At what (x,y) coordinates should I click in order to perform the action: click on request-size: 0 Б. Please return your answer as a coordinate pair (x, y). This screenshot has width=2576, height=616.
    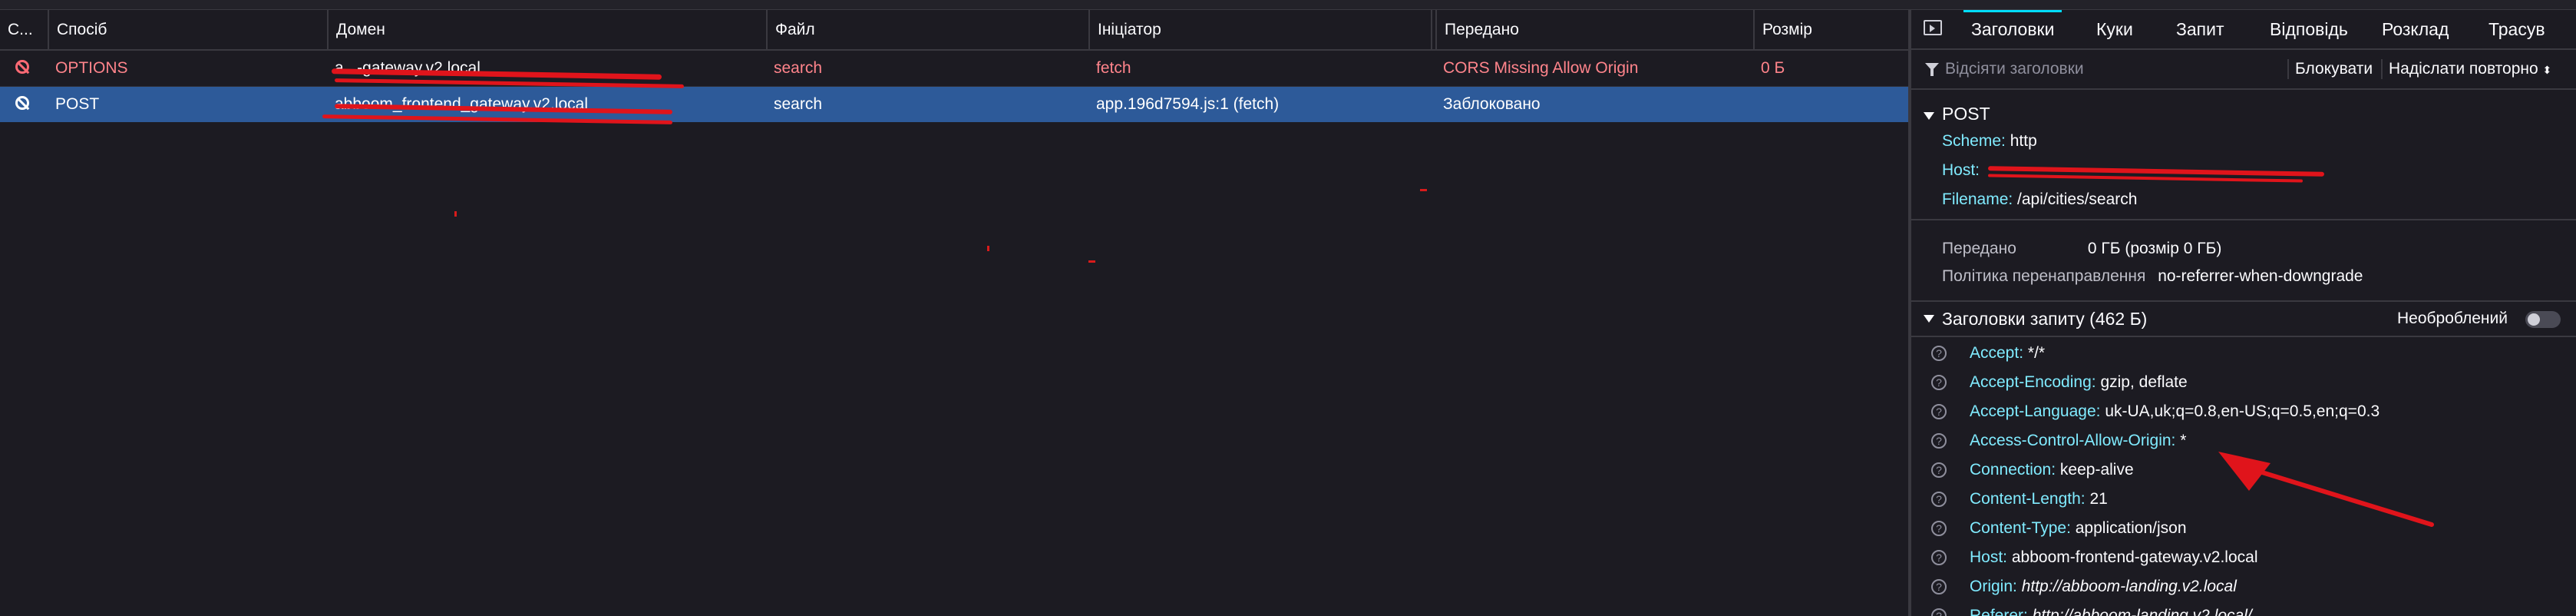
    Looking at the image, I should click on (1773, 68).